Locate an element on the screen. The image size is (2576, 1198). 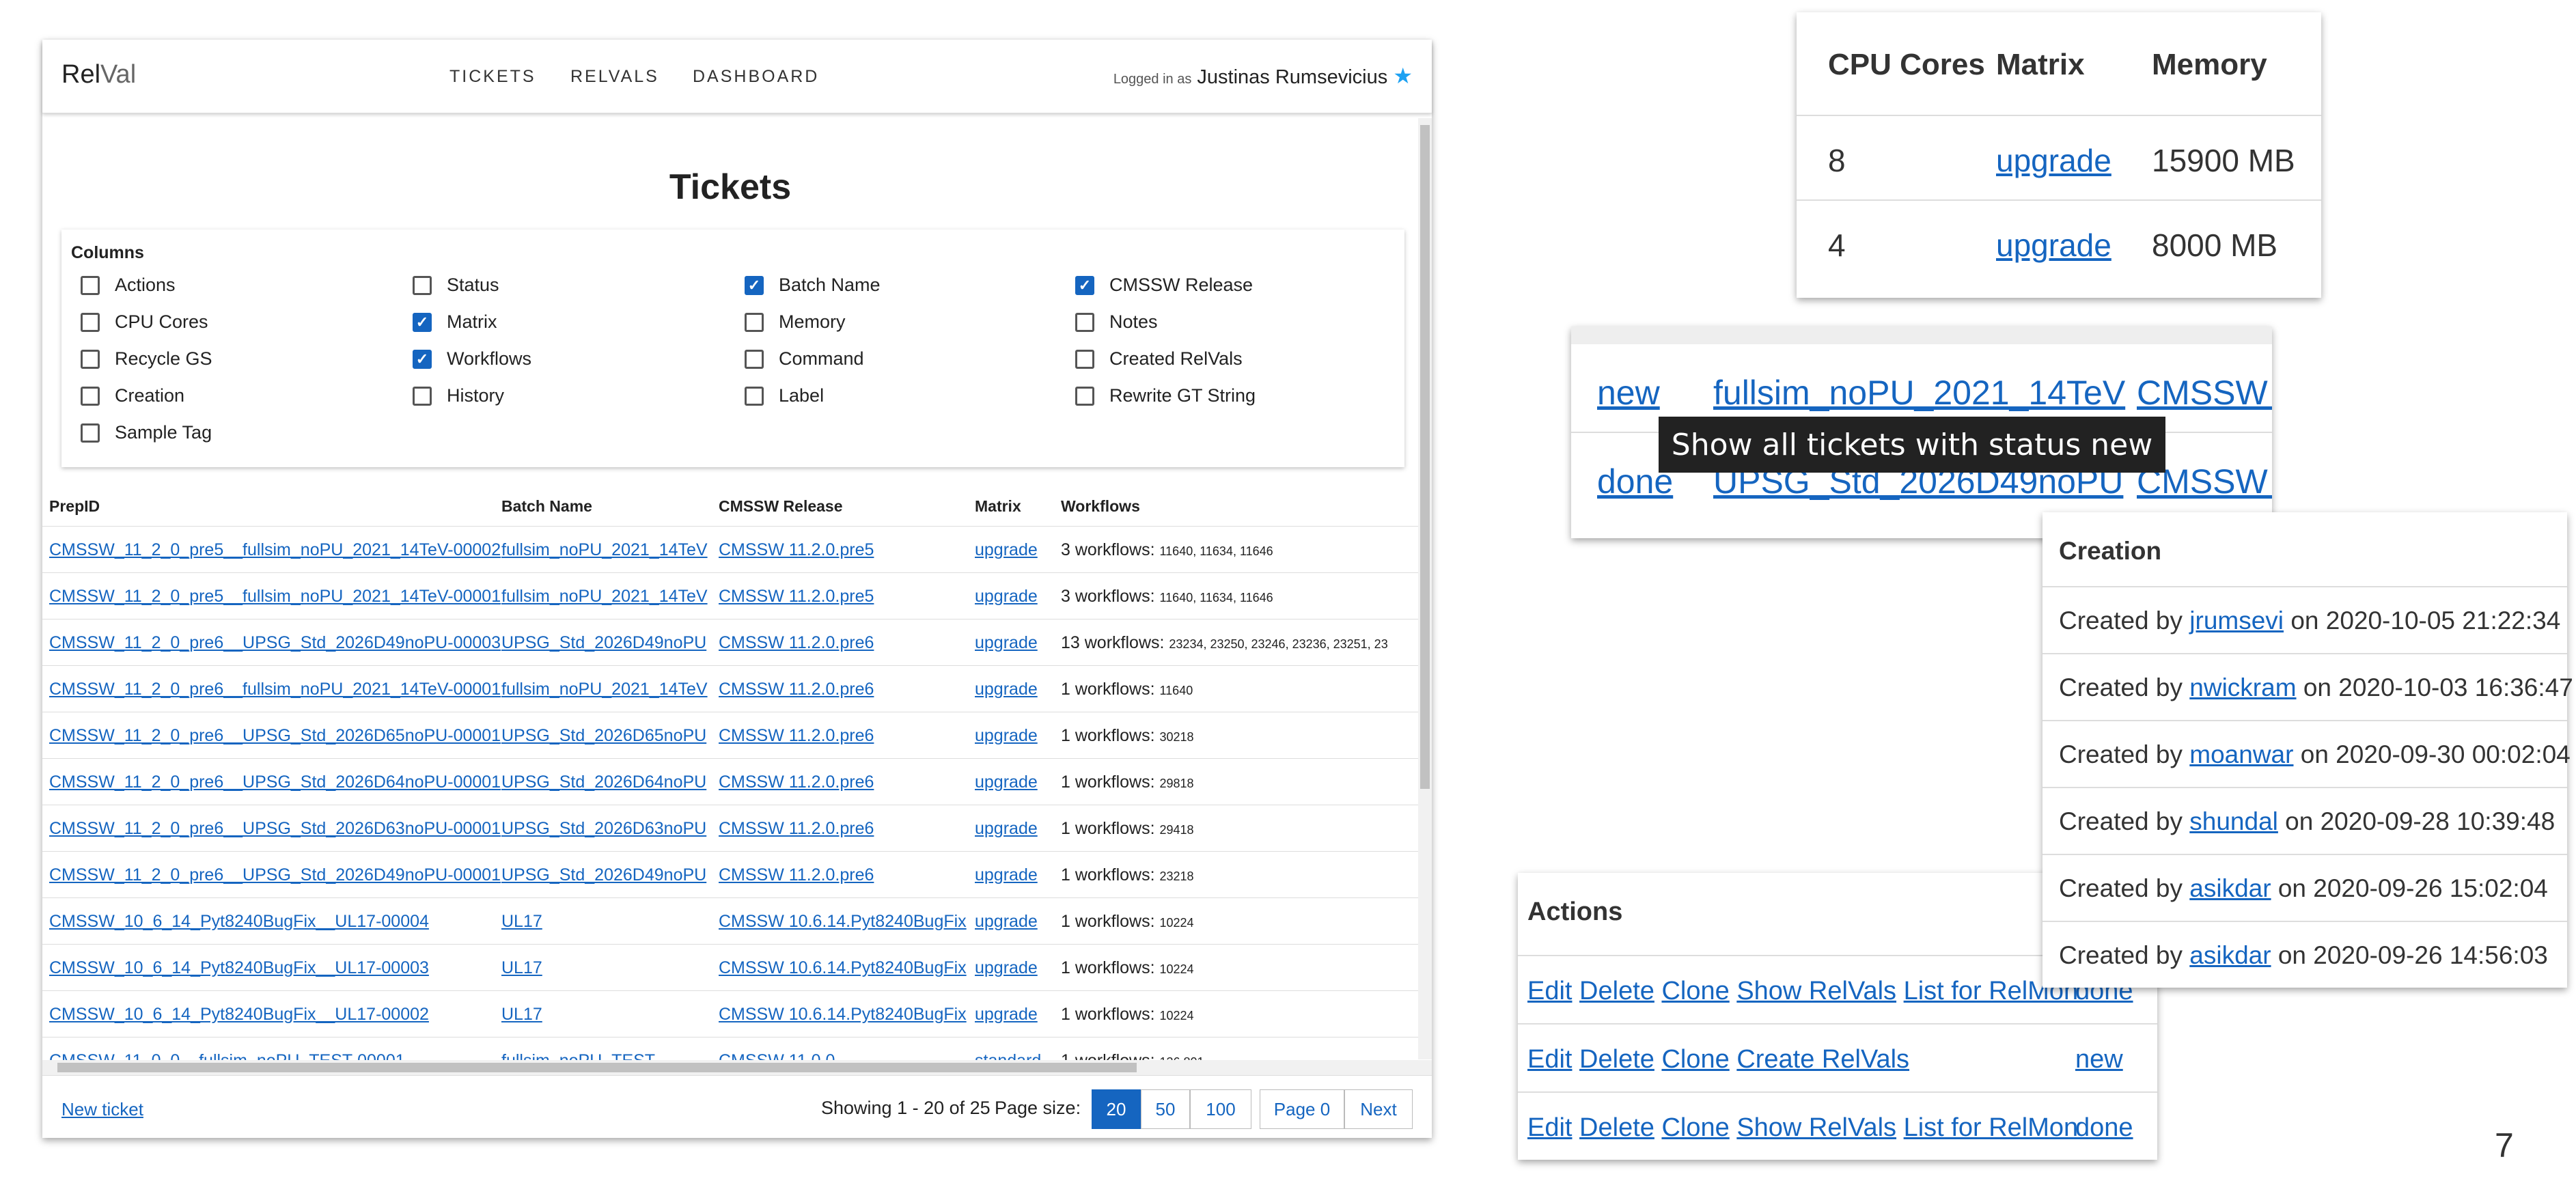
nav-dashboard: DASHBOARD is located at coordinates (756, 77).